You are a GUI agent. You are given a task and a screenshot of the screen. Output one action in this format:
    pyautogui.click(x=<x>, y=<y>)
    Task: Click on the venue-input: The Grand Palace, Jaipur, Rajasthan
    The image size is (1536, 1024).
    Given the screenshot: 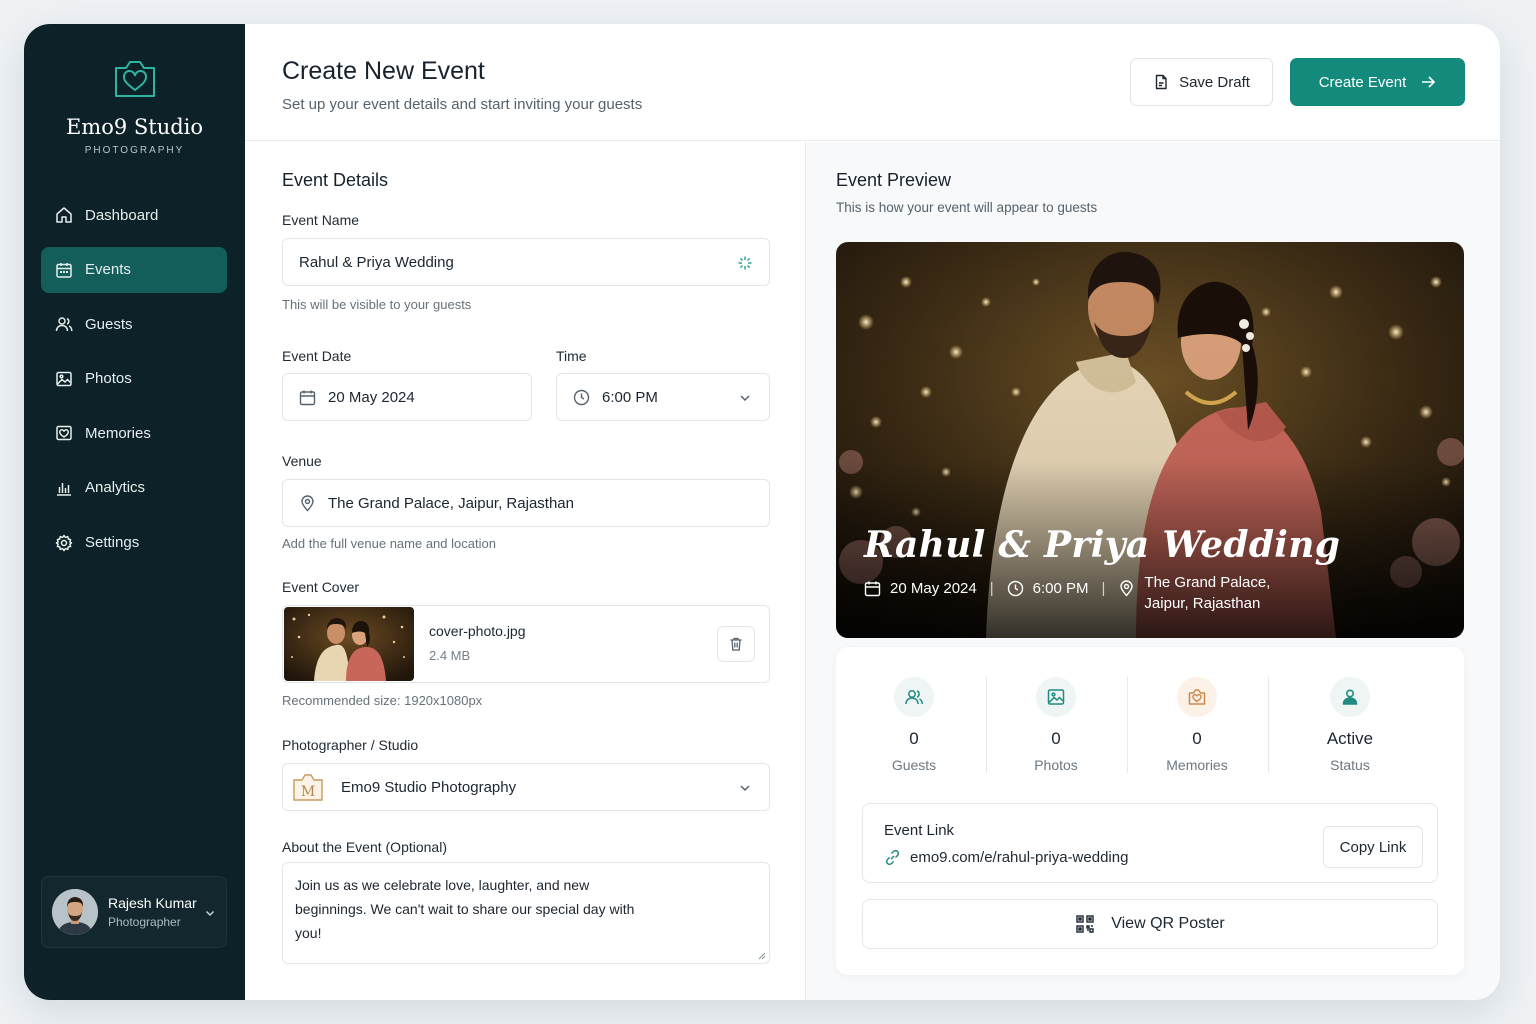 What is the action you would take?
    pyautogui.click(x=526, y=503)
    